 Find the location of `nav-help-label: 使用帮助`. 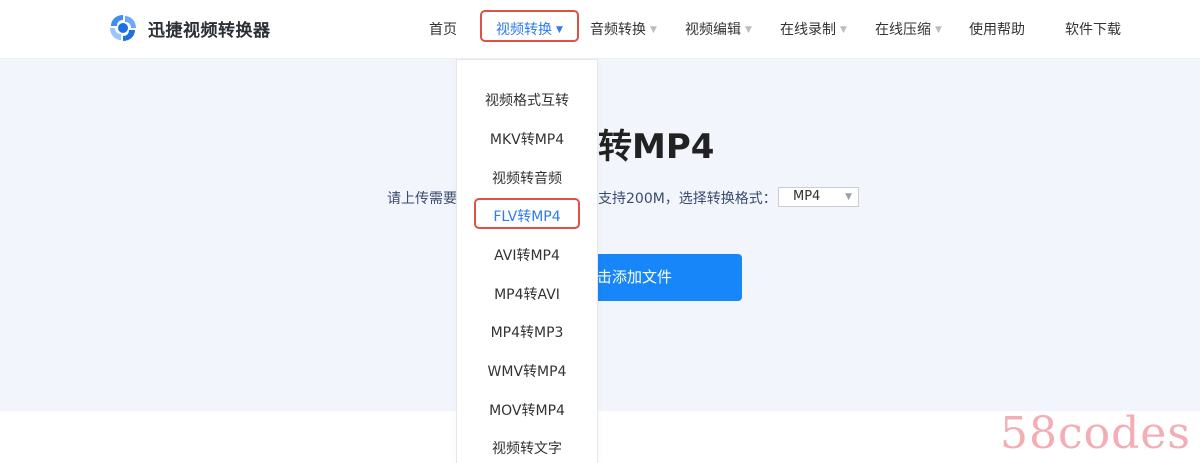

nav-help-label: 使用帮助 is located at coordinates (997, 30).